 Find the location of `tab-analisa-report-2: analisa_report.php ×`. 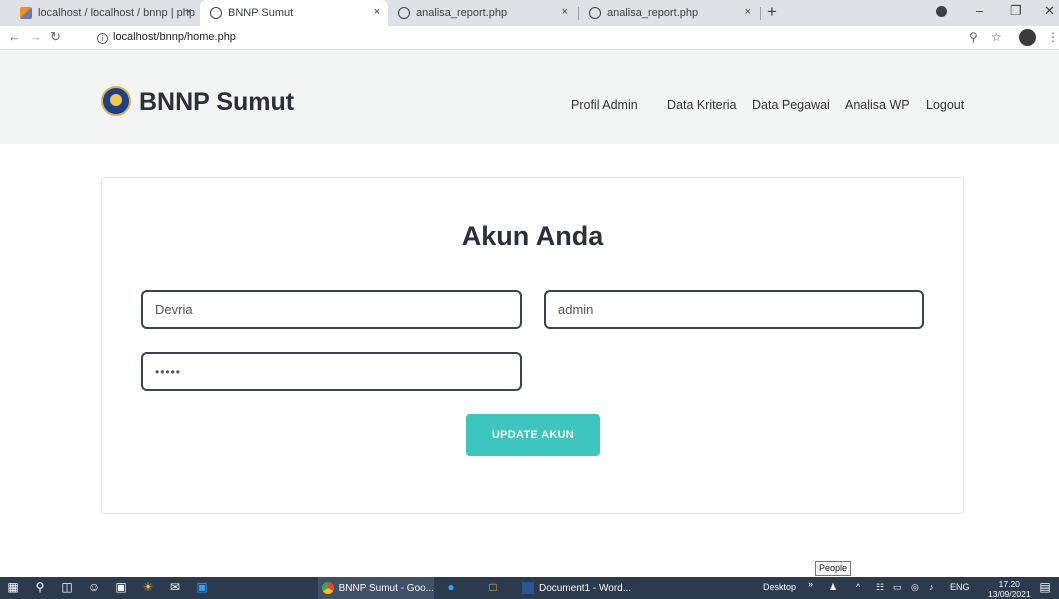

tab-analisa-report-2: analisa_report.php × is located at coordinates (669, 13).